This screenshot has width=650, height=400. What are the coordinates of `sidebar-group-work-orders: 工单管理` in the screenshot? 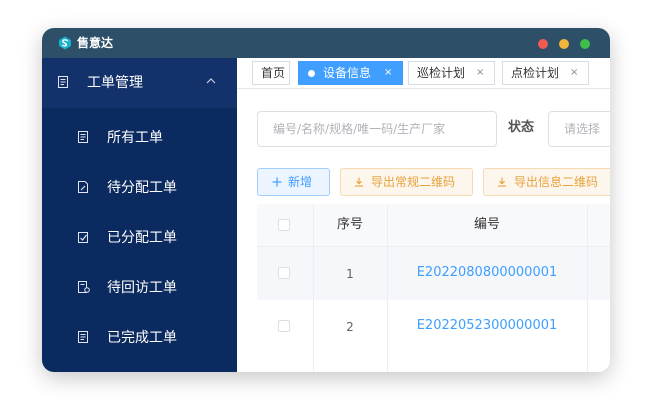 It's located at (139, 83).